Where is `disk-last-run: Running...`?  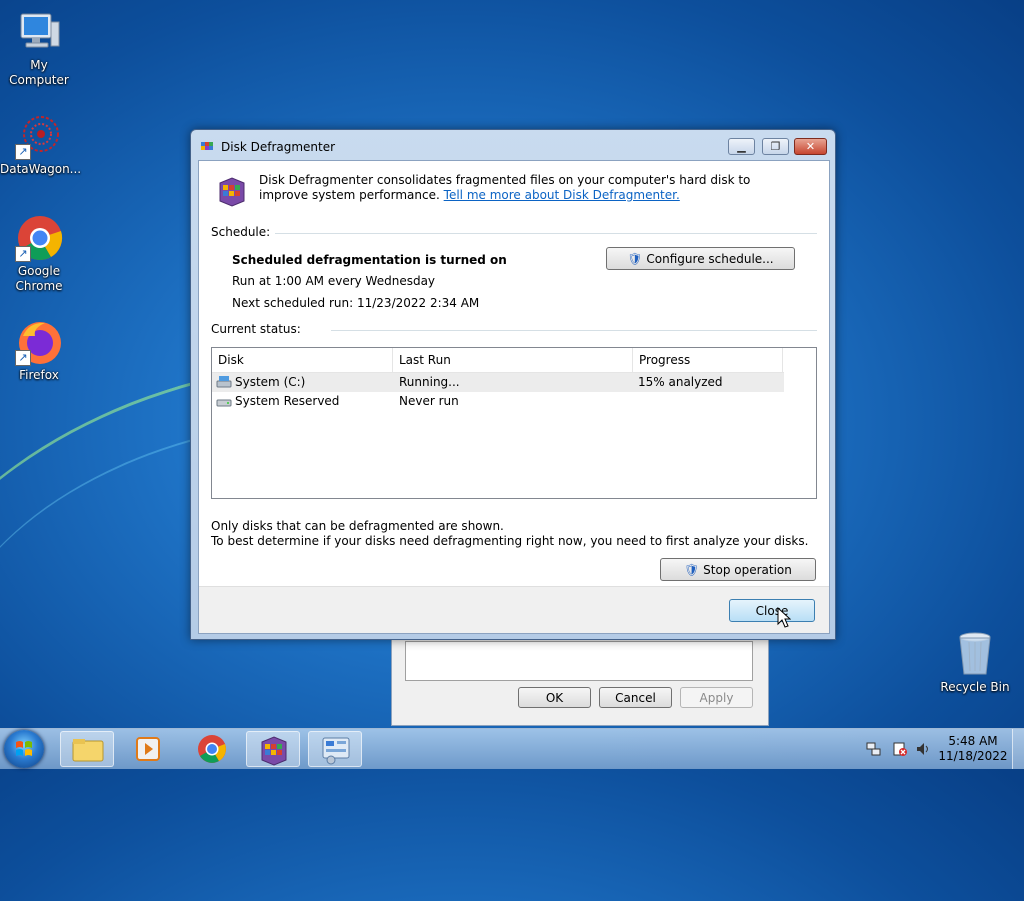 disk-last-run: Running... is located at coordinates (429, 382).